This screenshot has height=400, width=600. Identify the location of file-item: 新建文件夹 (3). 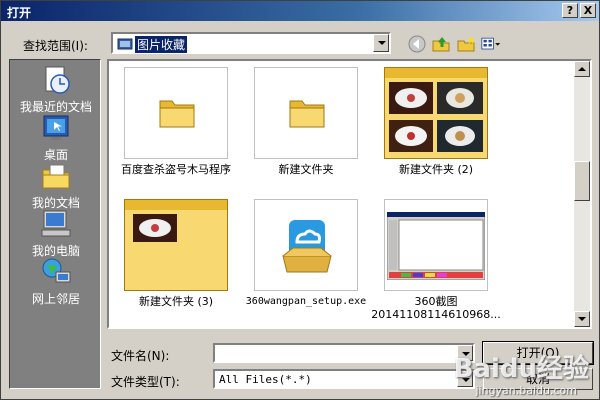
(176, 253).